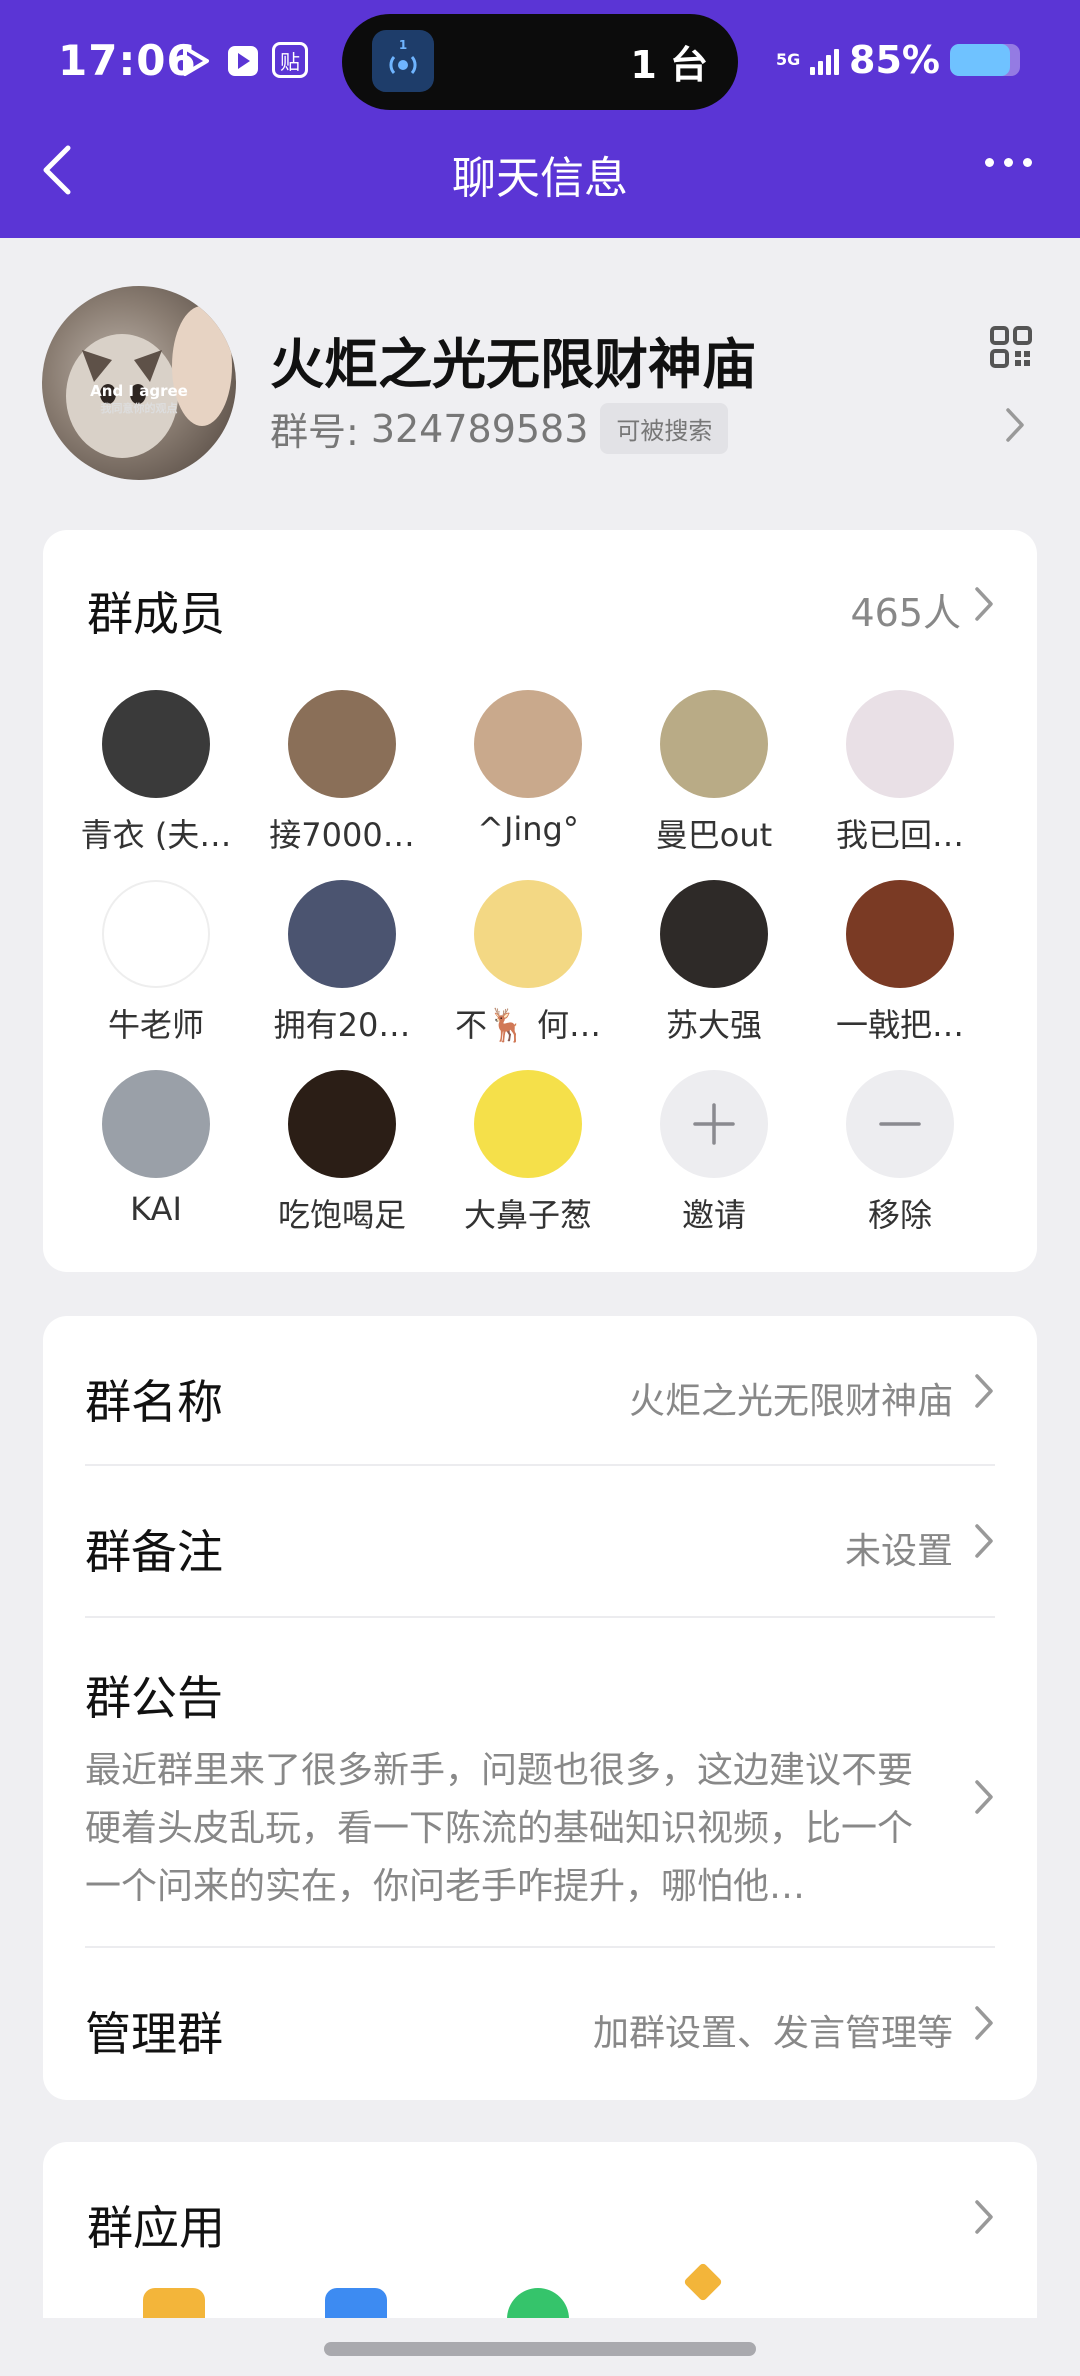  What do you see at coordinates (341, 1215) in the screenshot?
I see `member-name: 吃饱喝足` at bounding box center [341, 1215].